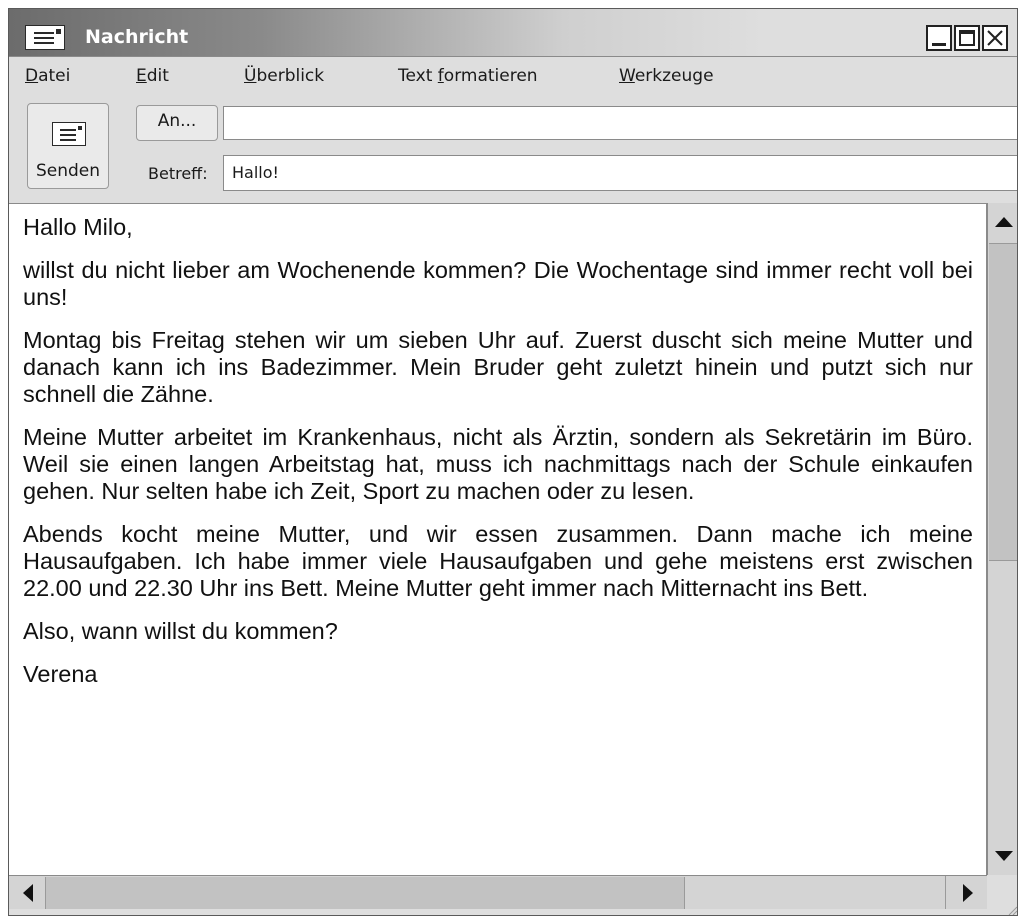 This screenshot has width=1018, height=916. What do you see at coordinates (968, 893) in the screenshot?
I see `scroll-right-icon` at bounding box center [968, 893].